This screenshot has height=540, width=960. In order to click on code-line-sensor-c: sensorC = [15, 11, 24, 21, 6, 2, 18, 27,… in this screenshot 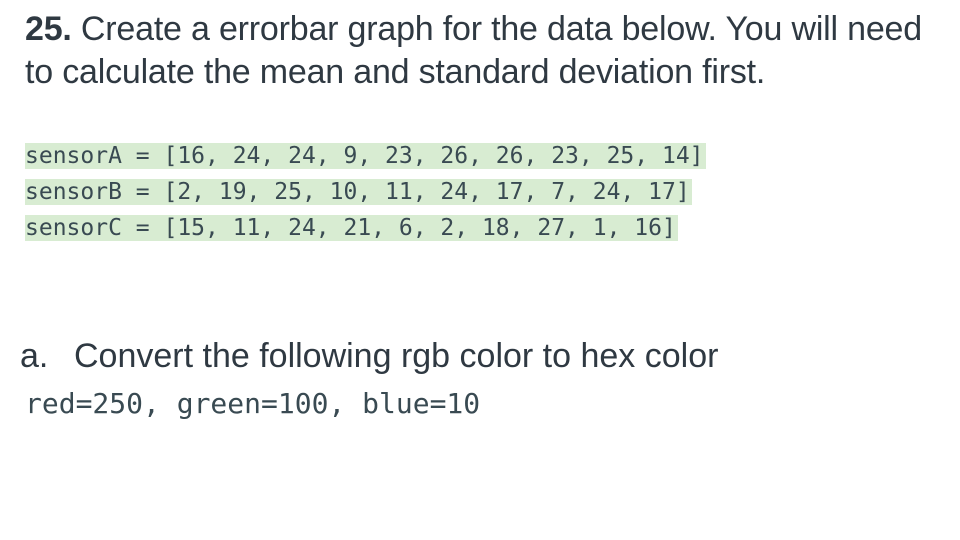, I will do `click(365, 228)`.